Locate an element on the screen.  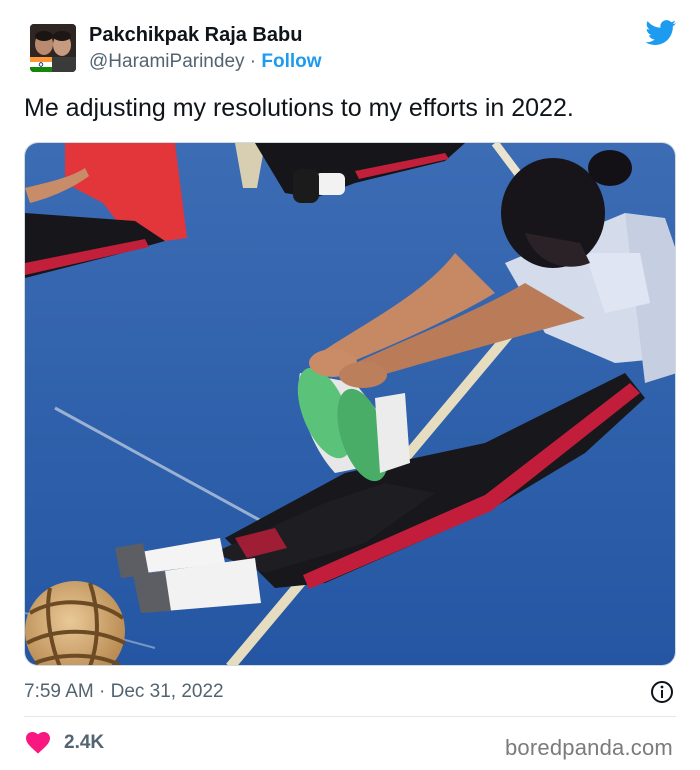
author-handle-line: @HaramiParindey · Follow is located at coordinates (205, 62).